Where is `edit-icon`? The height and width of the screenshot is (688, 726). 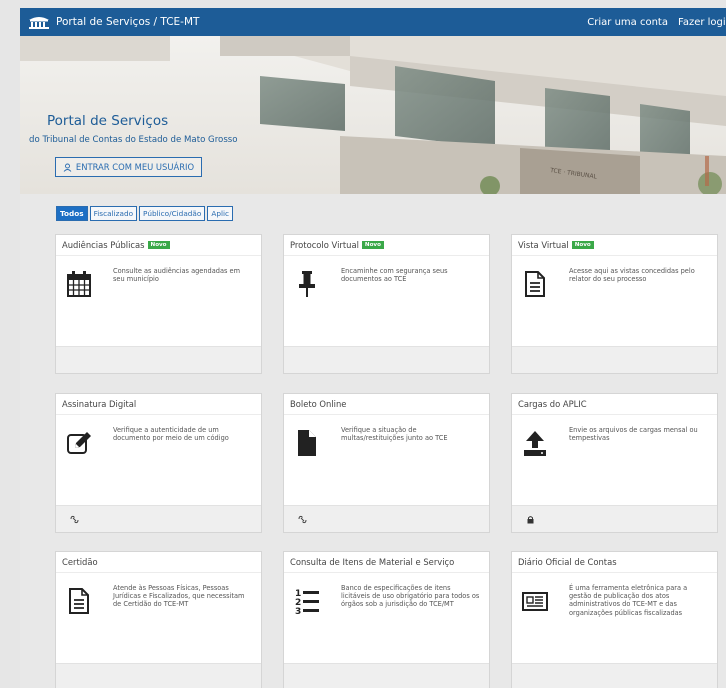
edit-icon is located at coordinates (79, 443).